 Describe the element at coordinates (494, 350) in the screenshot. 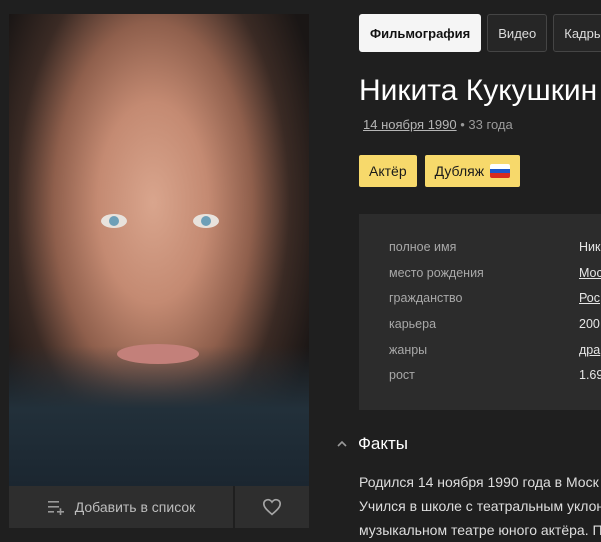

I see `info-row-genres: жанры дра` at that location.